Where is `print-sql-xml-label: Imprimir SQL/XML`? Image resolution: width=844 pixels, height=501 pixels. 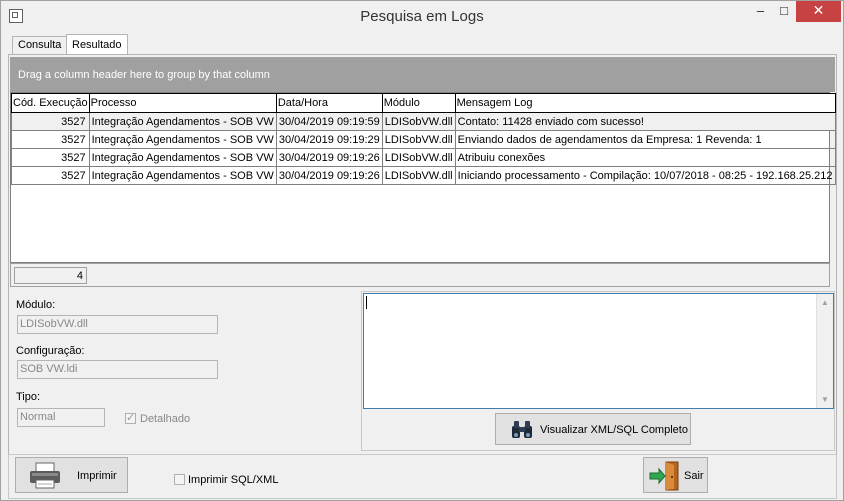 print-sql-xml-label: Imprimir SQL/XML is located at coordinates (233, 480).